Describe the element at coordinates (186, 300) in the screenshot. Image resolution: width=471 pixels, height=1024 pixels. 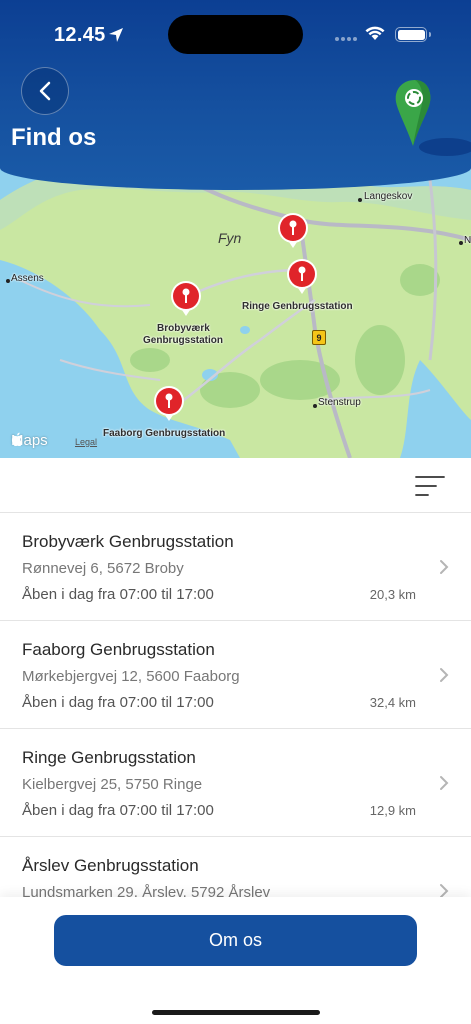
I see `map-pin-brobyvaerk` at that location.